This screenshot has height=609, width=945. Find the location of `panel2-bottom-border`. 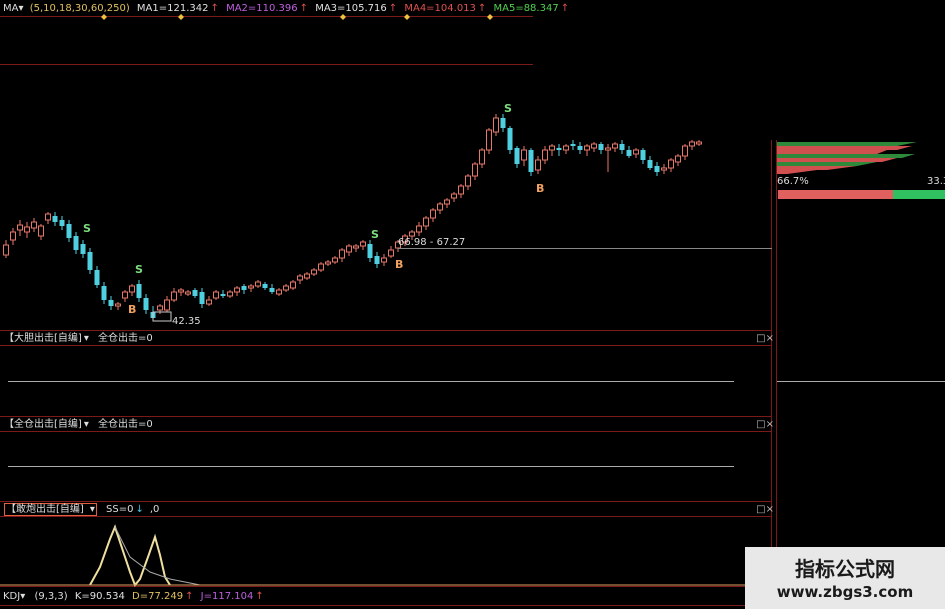

panel2-bottom-border is located at coordinates (386, 501).